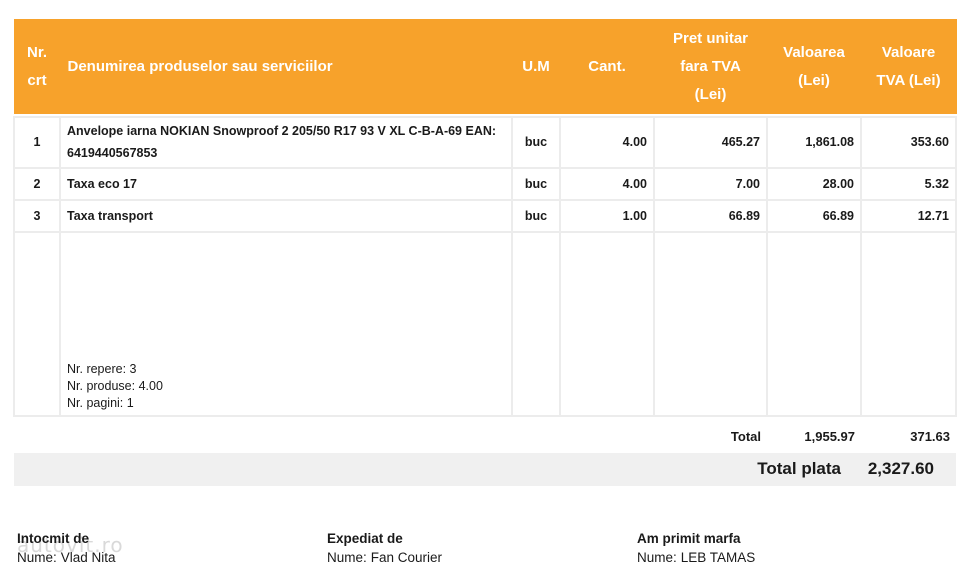 Image resolution: width=961 pixels, height=568 pixels. I want to click on total-vat: 371.63, so click(930, 436).